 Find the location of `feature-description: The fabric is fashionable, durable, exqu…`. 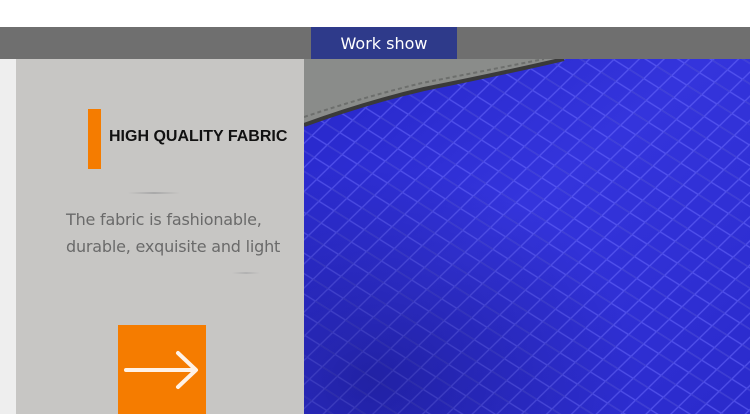

feature-description: The fabric is fashionable, durable, exqu… is located at coordinates (182, 233).